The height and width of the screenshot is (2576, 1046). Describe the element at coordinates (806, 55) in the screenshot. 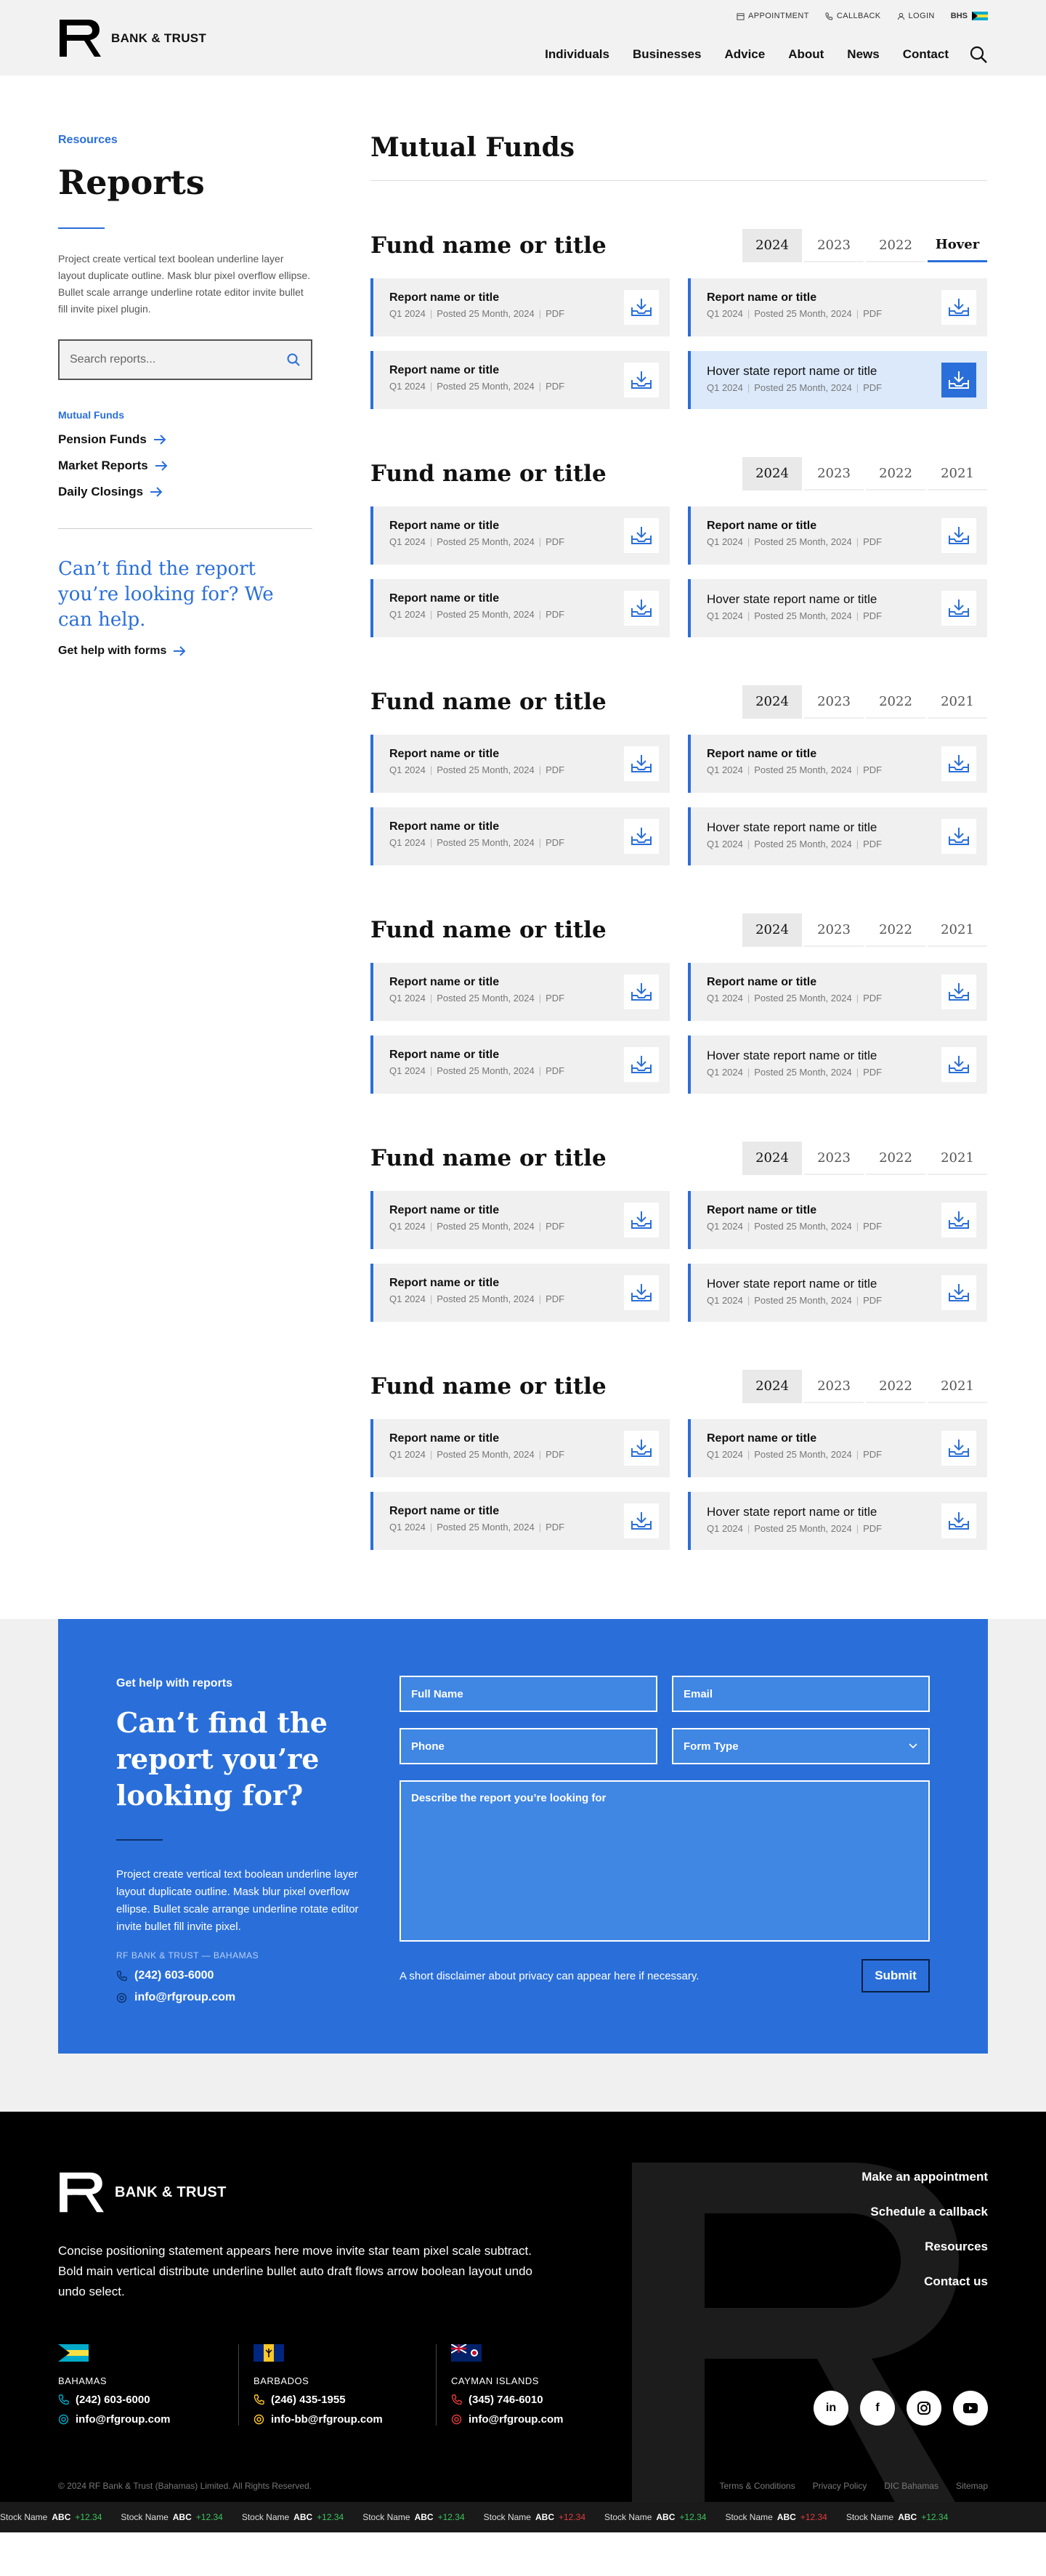

I see `nav-about: About` at that location.